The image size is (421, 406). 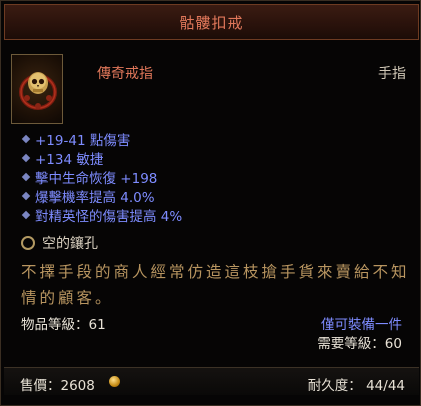 I want to click on unique-equipped-note: 僅可裝備一件, so click(x=361, y=325).